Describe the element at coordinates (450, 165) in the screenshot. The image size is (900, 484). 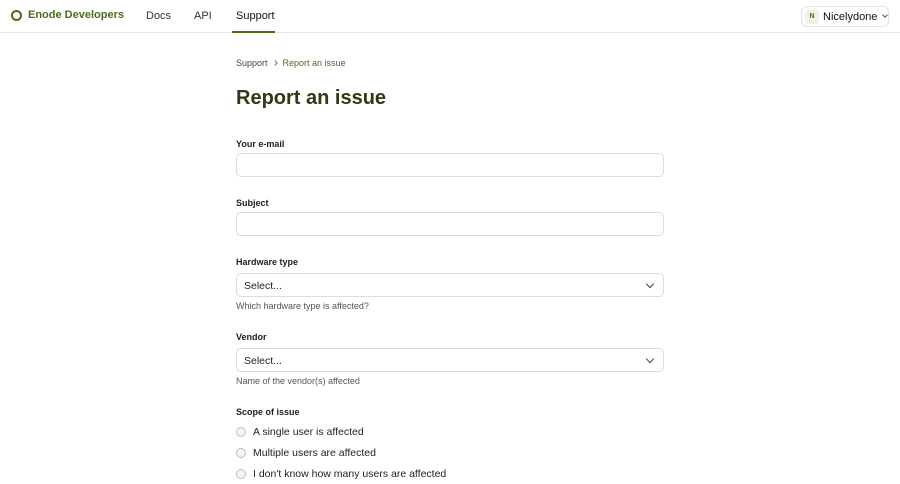
I see `email-field` at that location.